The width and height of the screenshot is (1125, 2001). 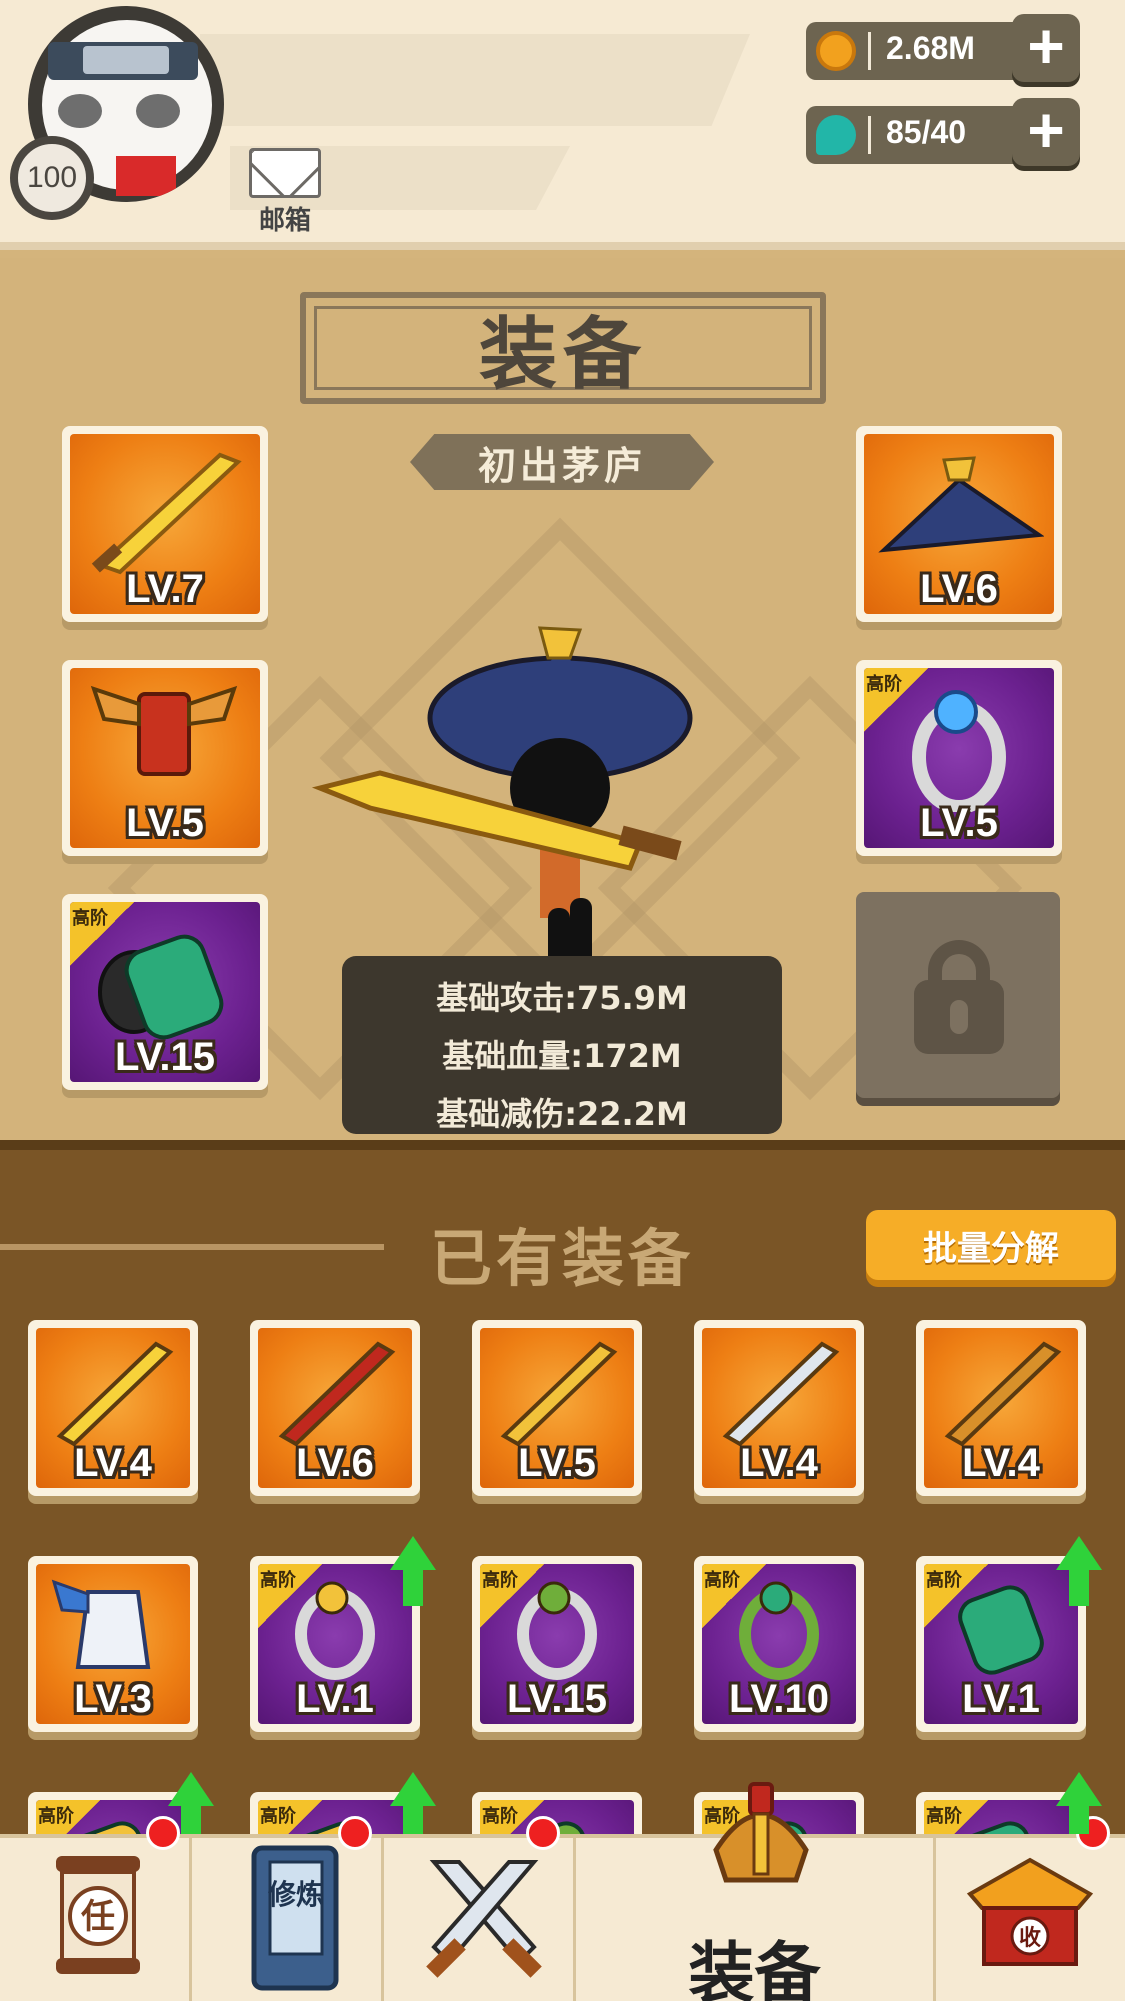 I want to click on inventory-item: LV.5, so click(x=557, y=1408).